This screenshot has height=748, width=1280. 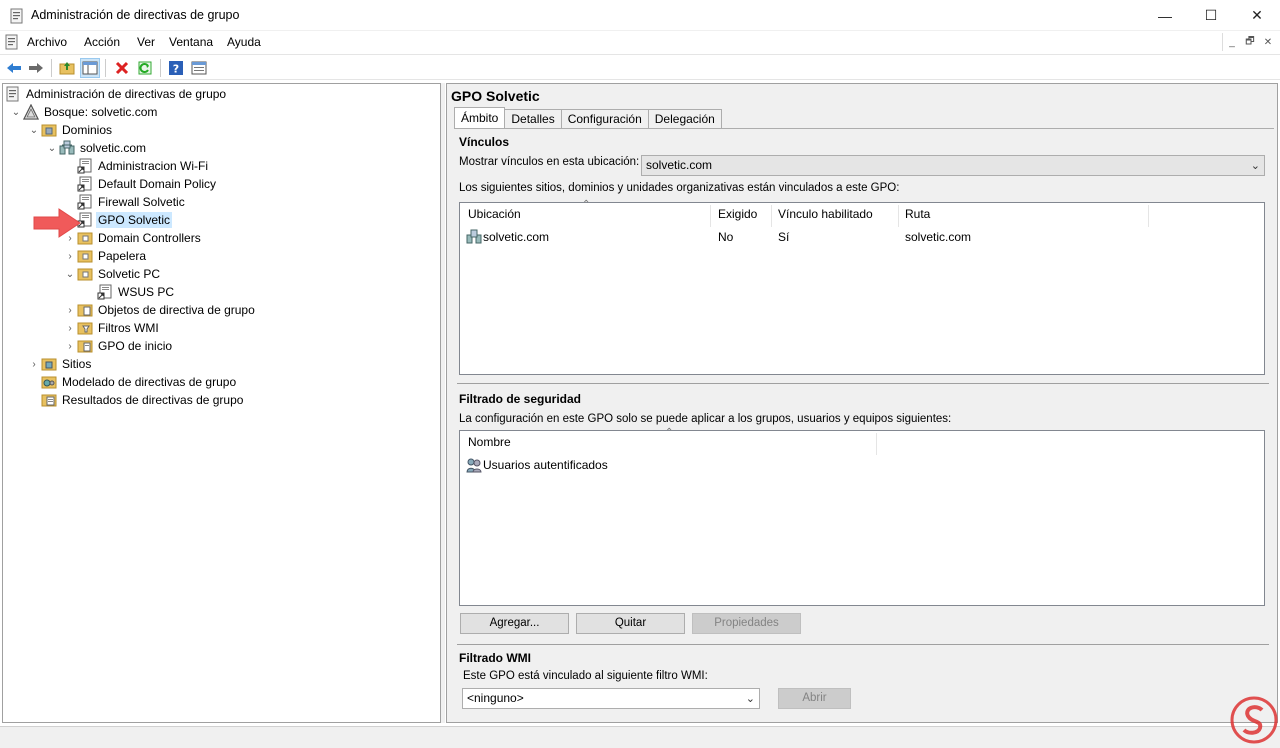 I want to click on open-button: Abrir, so click(x=814, y=698).